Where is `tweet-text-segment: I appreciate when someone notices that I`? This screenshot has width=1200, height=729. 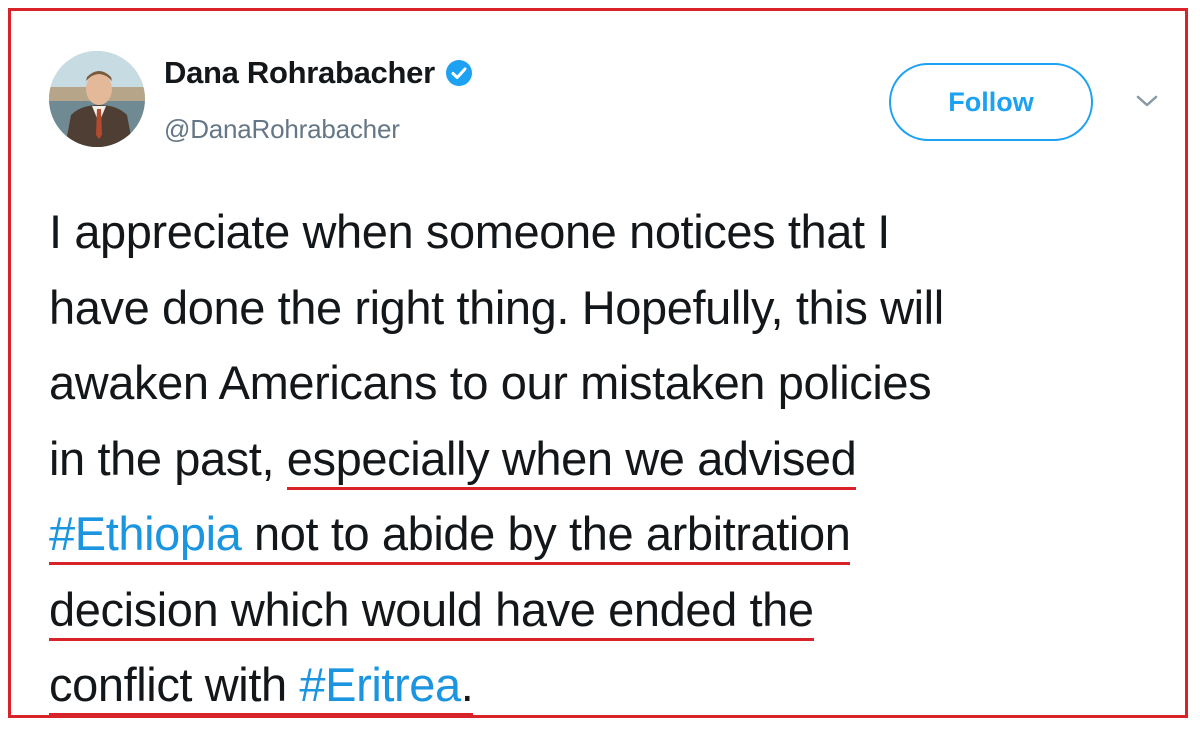
tweet-text-segment: I appreciate when someone notices that I is located at coordinates (469, 231).